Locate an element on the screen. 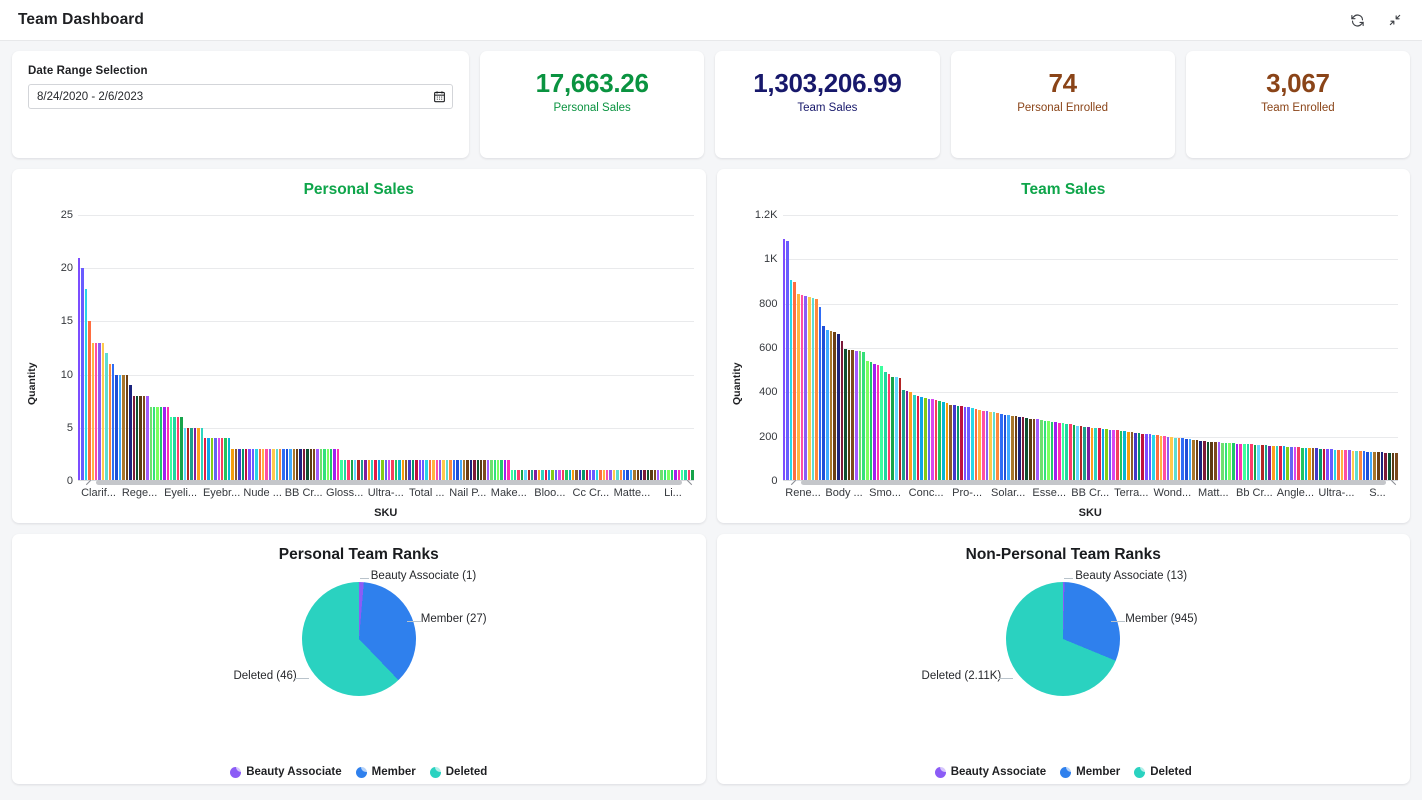 This screenshot has width=1422, height=800. x-axis-scrollbar is located at coordinates (389, 482).